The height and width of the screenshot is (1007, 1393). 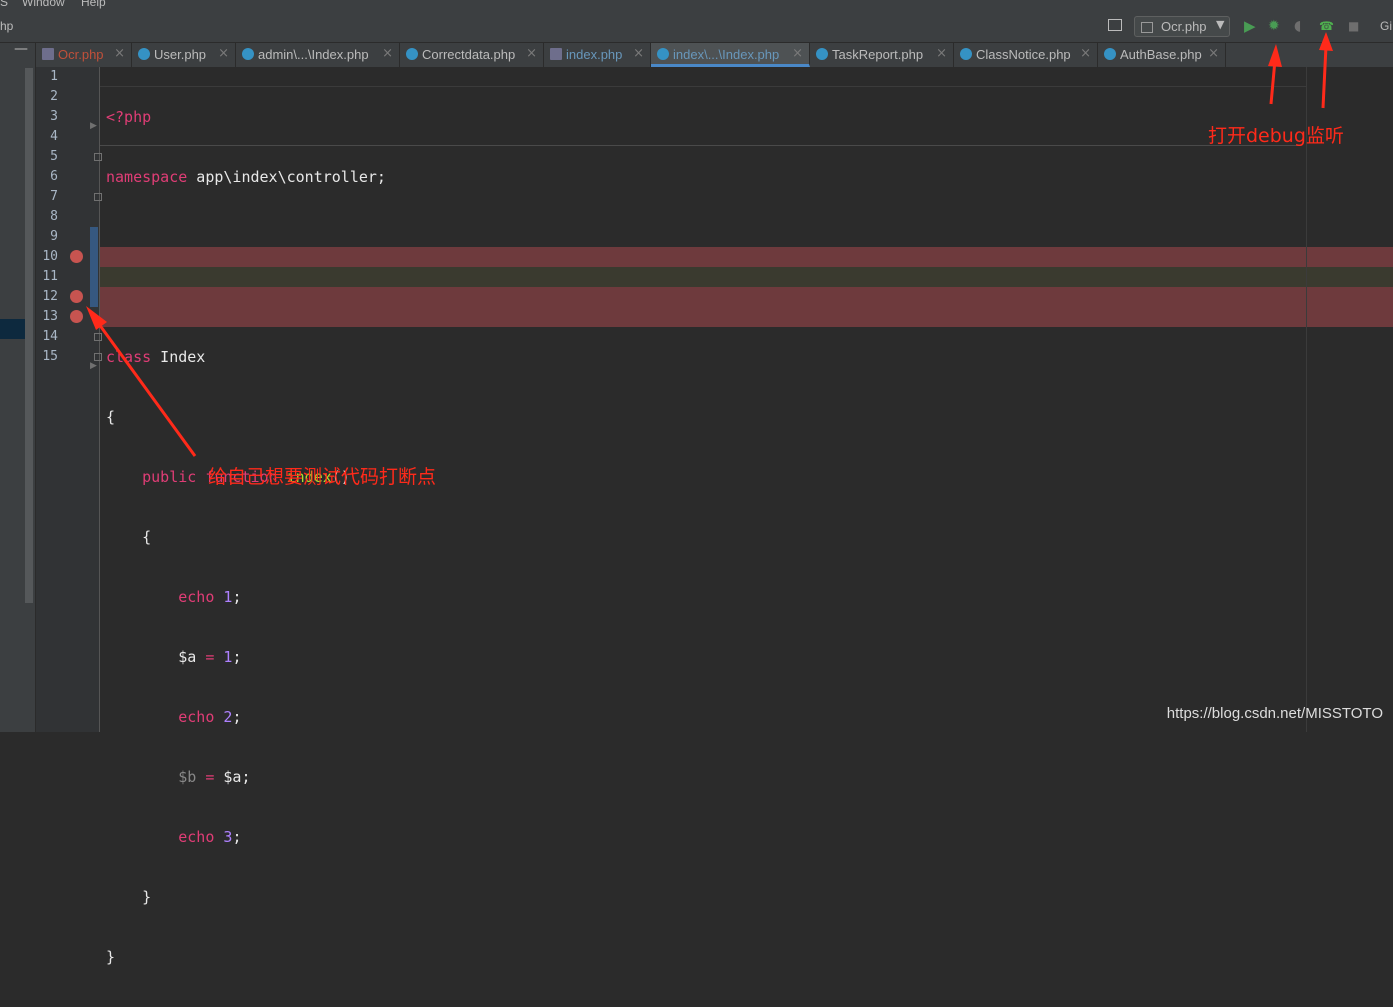 What do you see at coordinates (1276, 136) in the screenshot?
I see `debug-listen-annotation: 打开debug监听` at bounding box center [1276, 136].